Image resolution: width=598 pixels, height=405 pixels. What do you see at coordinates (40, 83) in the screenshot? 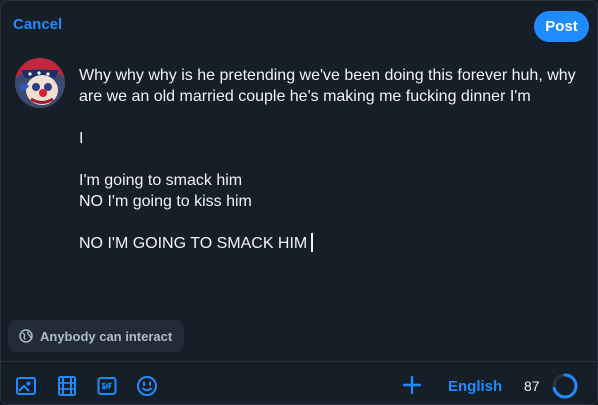
I see `avatar` at bounding box center [40, 83].